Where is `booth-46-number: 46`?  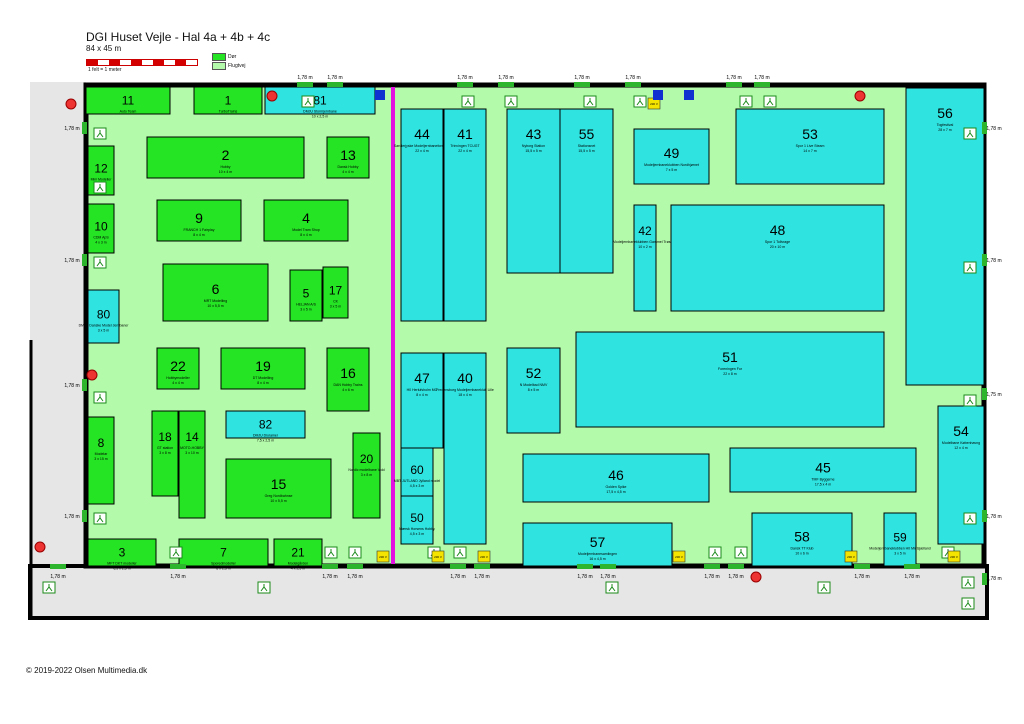
booth-46-number: 46 is located at coordinates (616, 475).